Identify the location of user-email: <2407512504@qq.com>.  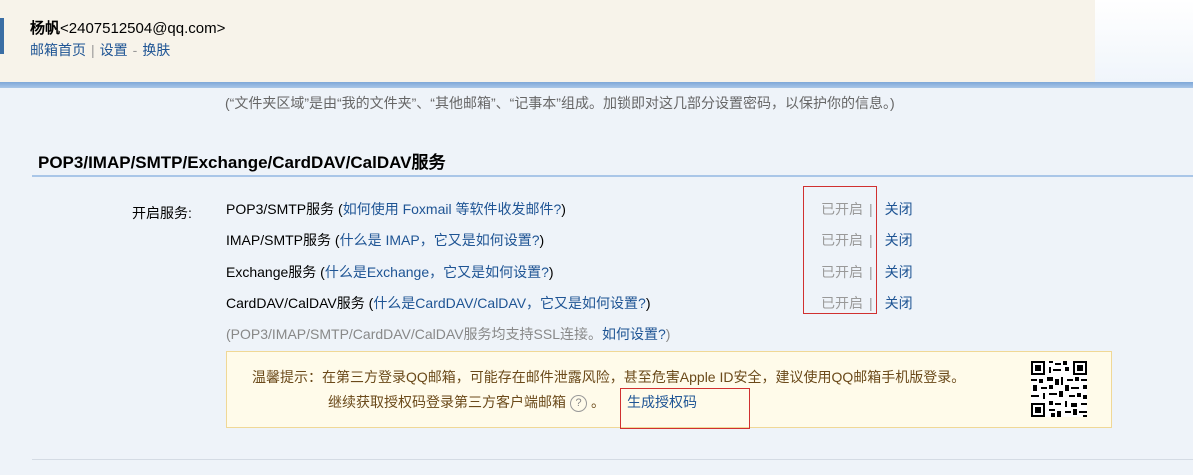
(143, 28).